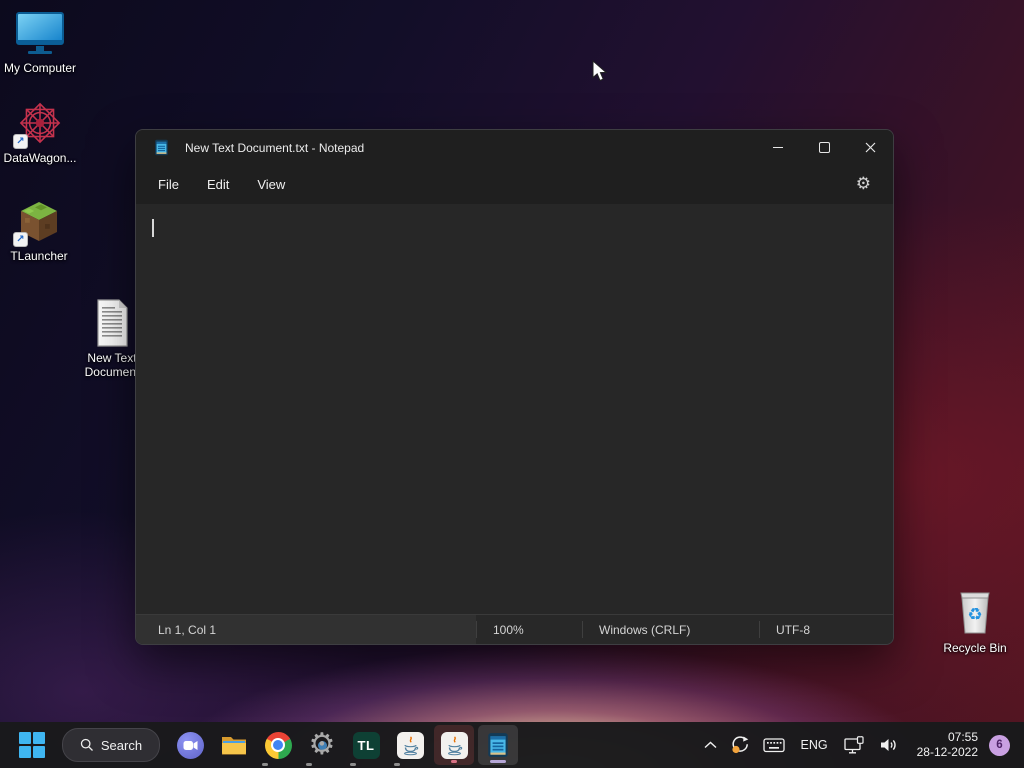 The image size is (1024, 768). What do you see at coordinates (218, 184) in the screenshot?
I see `menu-edit: Edit` at bounding box center [218, 184].